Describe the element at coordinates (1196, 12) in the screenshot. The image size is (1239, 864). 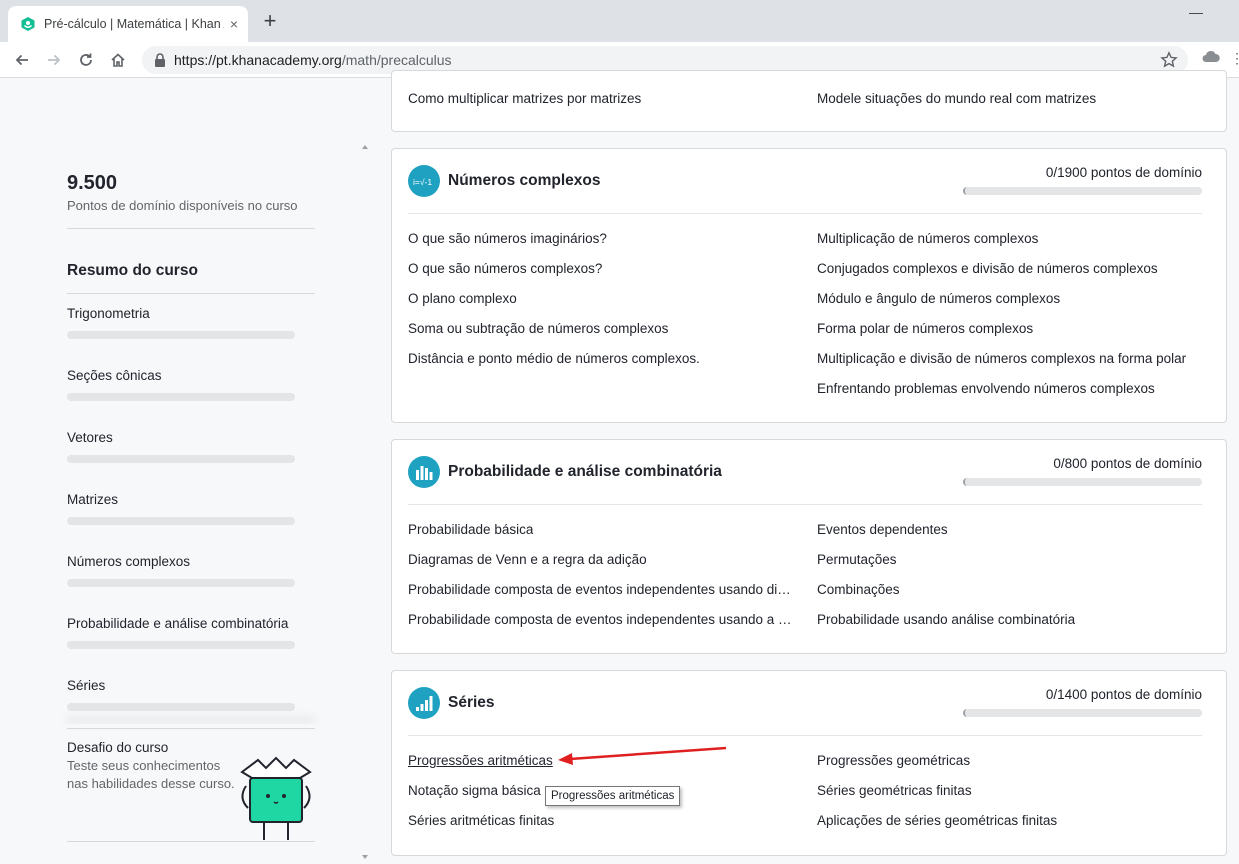
I see `minimize-button: —` at that location.